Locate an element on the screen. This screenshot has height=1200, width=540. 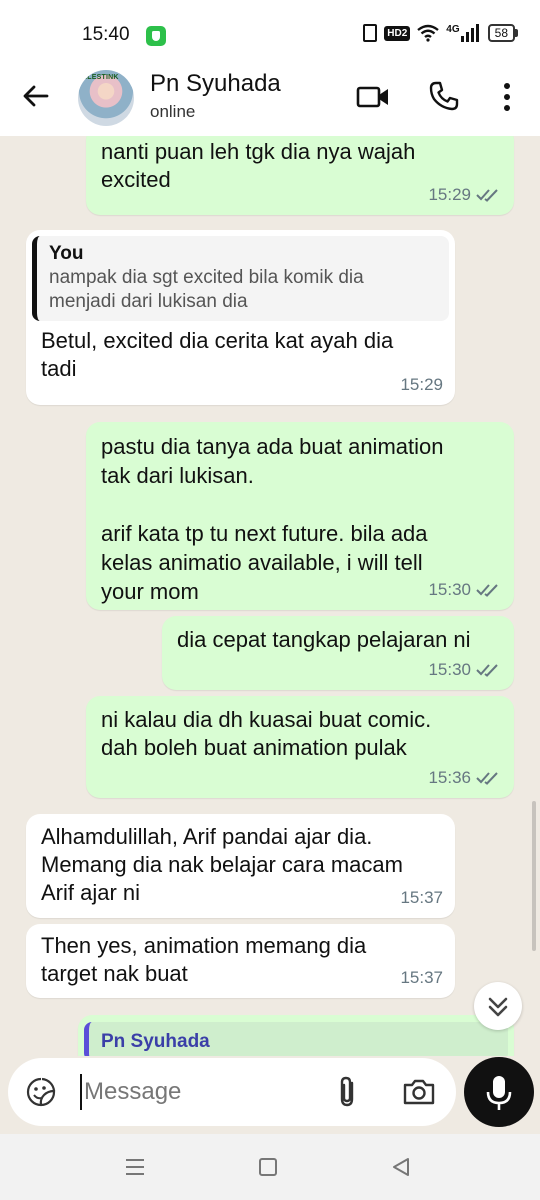
contact-name: Pn Syuhada is located at coordinates (215, 84).